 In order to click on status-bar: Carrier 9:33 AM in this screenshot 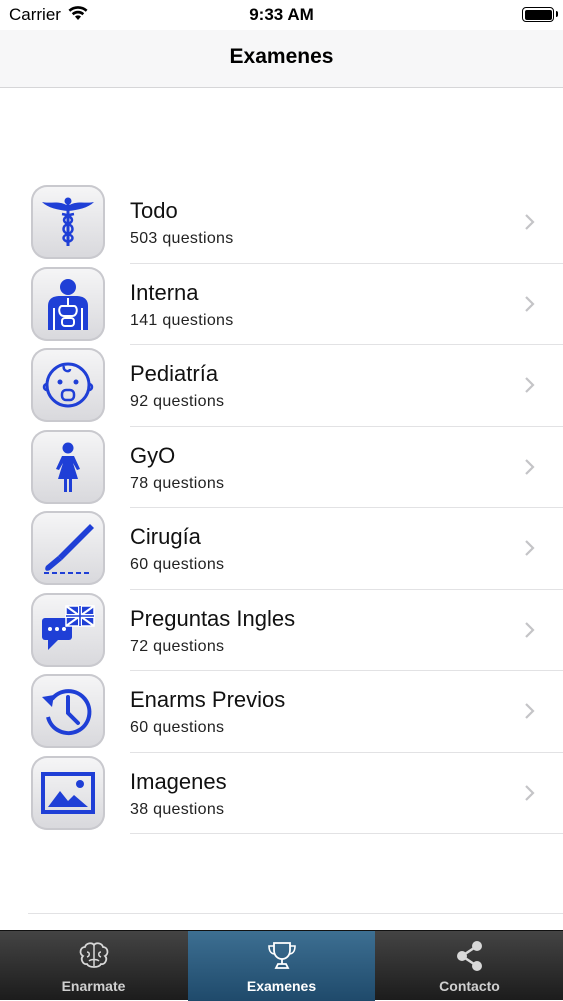, I will do `click(281, 15)`.